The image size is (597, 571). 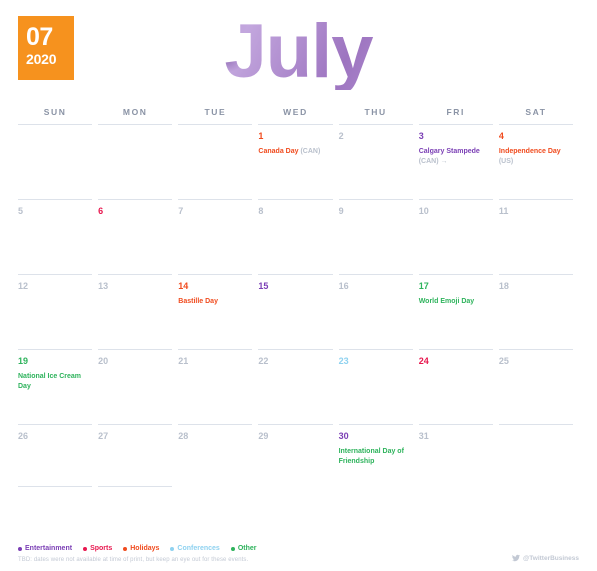 I want to click on day-events: Calgary Stampede (CAN) →, so click(x=456, y=156).